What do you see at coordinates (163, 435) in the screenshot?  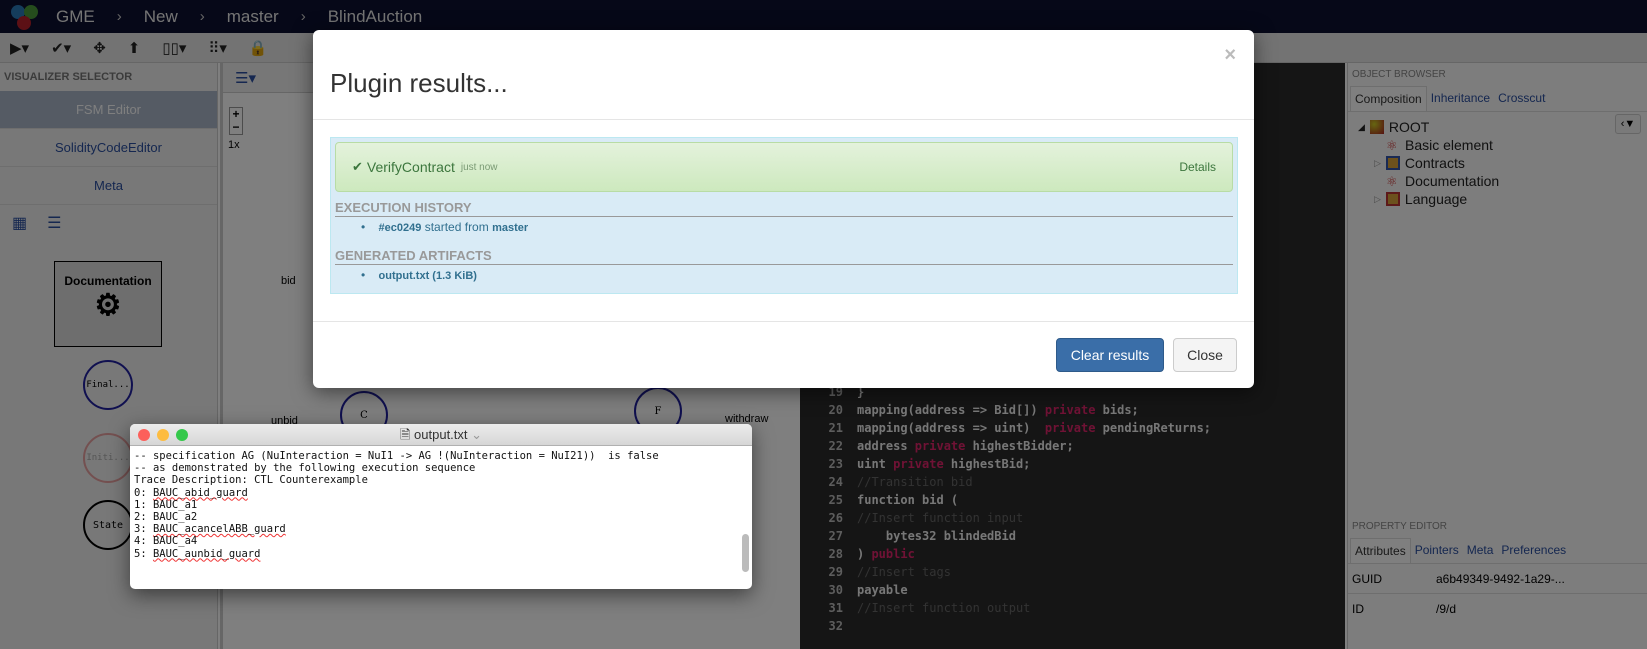 I see `window-minimize-button` at bounding box center [163, 435].